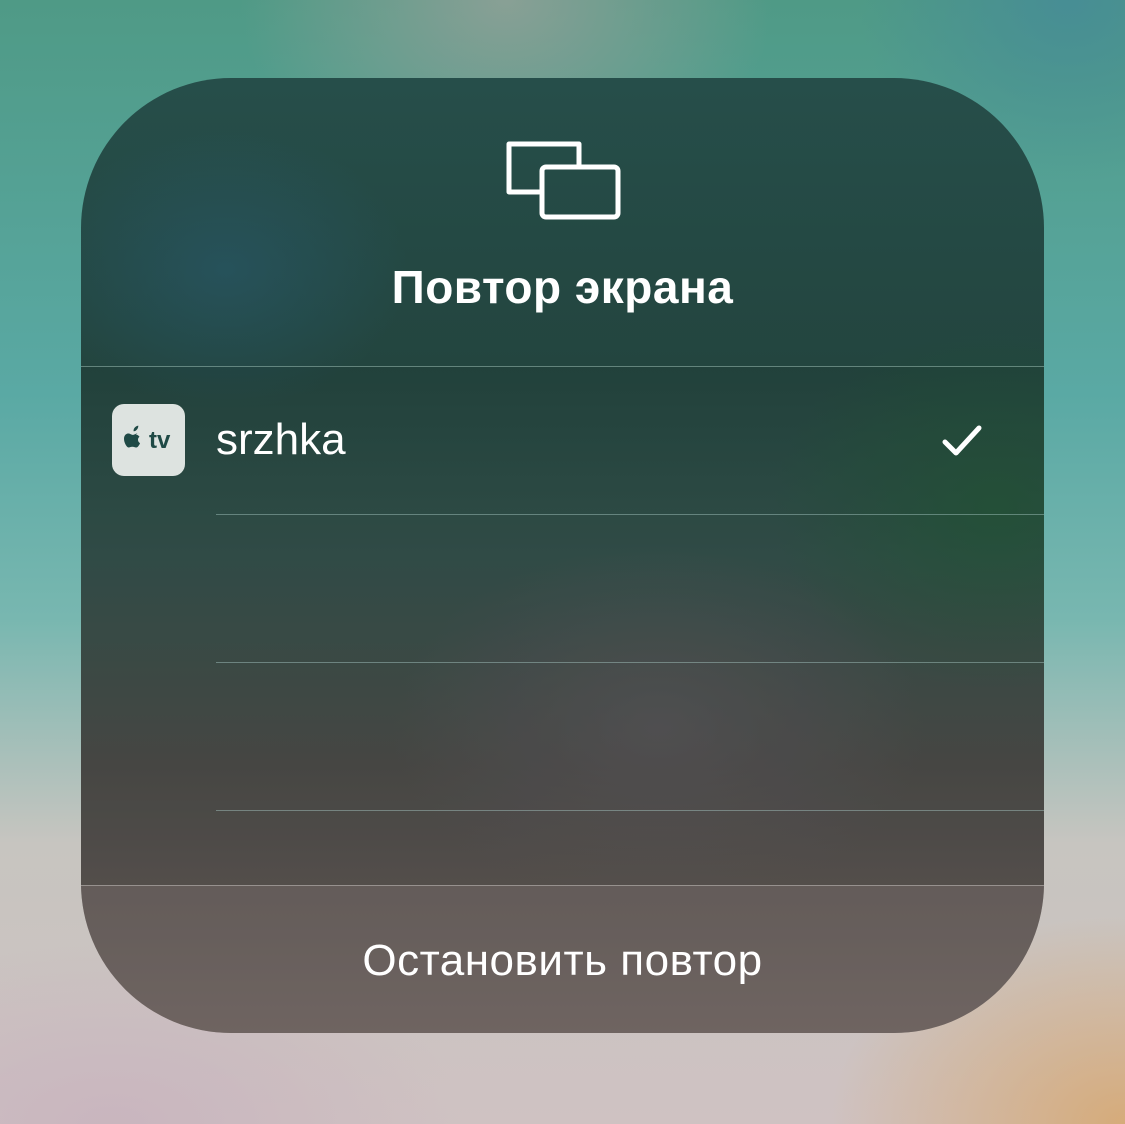 Image resolution: width=1125 pixels, height=1124 pixels. I want to click on apple-tv-icon: tv, so click(148, 440).